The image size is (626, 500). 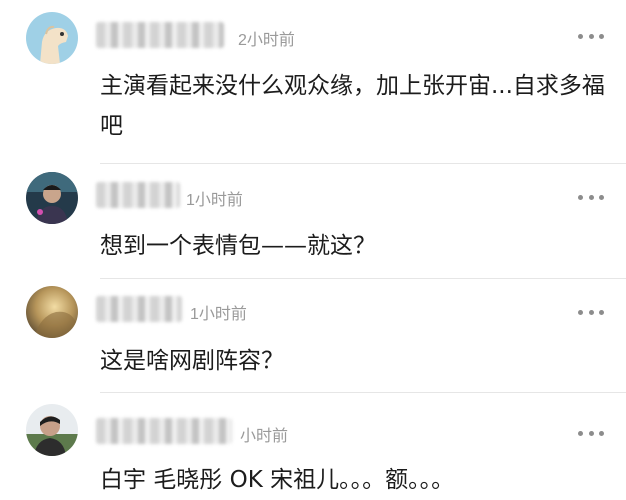 I want to click on comment-text: 主演看起来没什么观众缘，加上张开宙...自求多福吧, so click(x=352, y=106).